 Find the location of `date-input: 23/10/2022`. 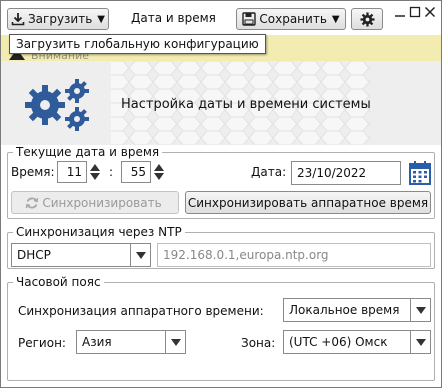

date-input: 23/10/2022 is located at coordinates (346, 173).